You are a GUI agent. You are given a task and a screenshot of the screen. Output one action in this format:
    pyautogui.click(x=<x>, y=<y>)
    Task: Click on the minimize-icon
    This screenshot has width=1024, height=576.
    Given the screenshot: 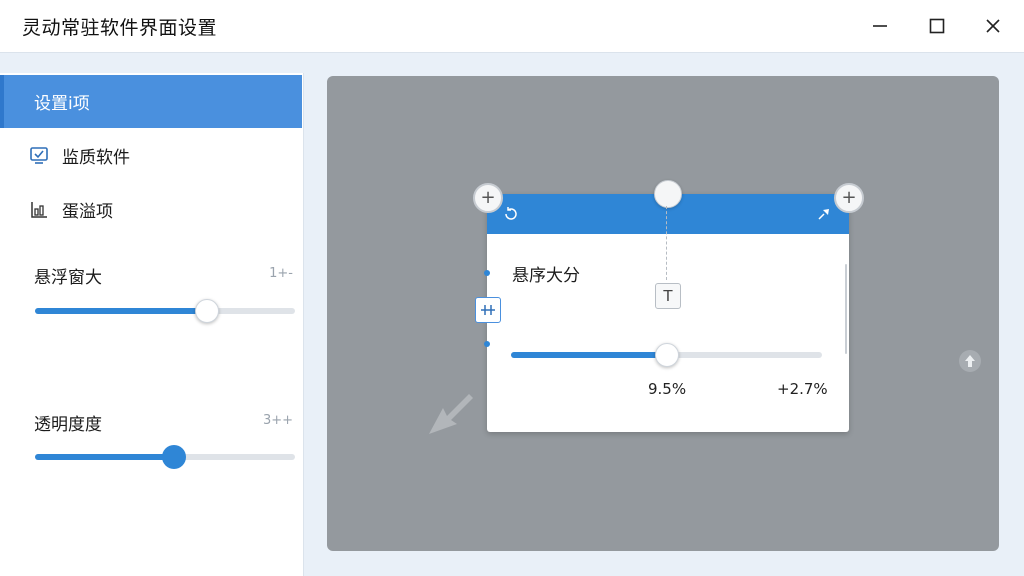 What is the action you would take?
    pyautogui.click(x=880, y=26)
    